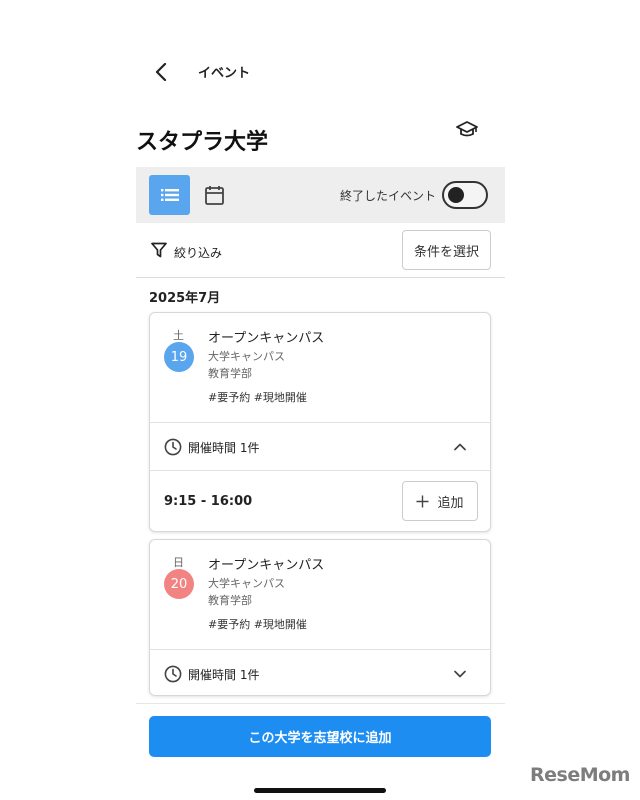 The height and width of the screenshot is (800, 640). What do you see at coordinates (185, 298) in the screenshot?
I see `month-heading: 2025年7月` at bounding box center [185, 298].